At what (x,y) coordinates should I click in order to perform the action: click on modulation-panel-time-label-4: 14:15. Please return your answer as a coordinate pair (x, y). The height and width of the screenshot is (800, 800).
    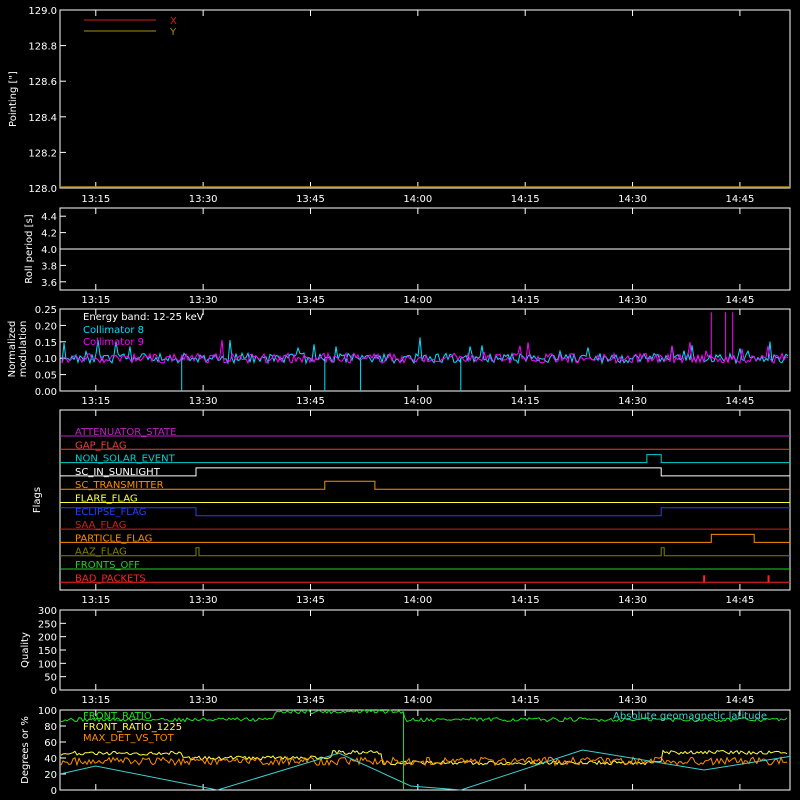
    Looking at the image, I should click on (525, 401).